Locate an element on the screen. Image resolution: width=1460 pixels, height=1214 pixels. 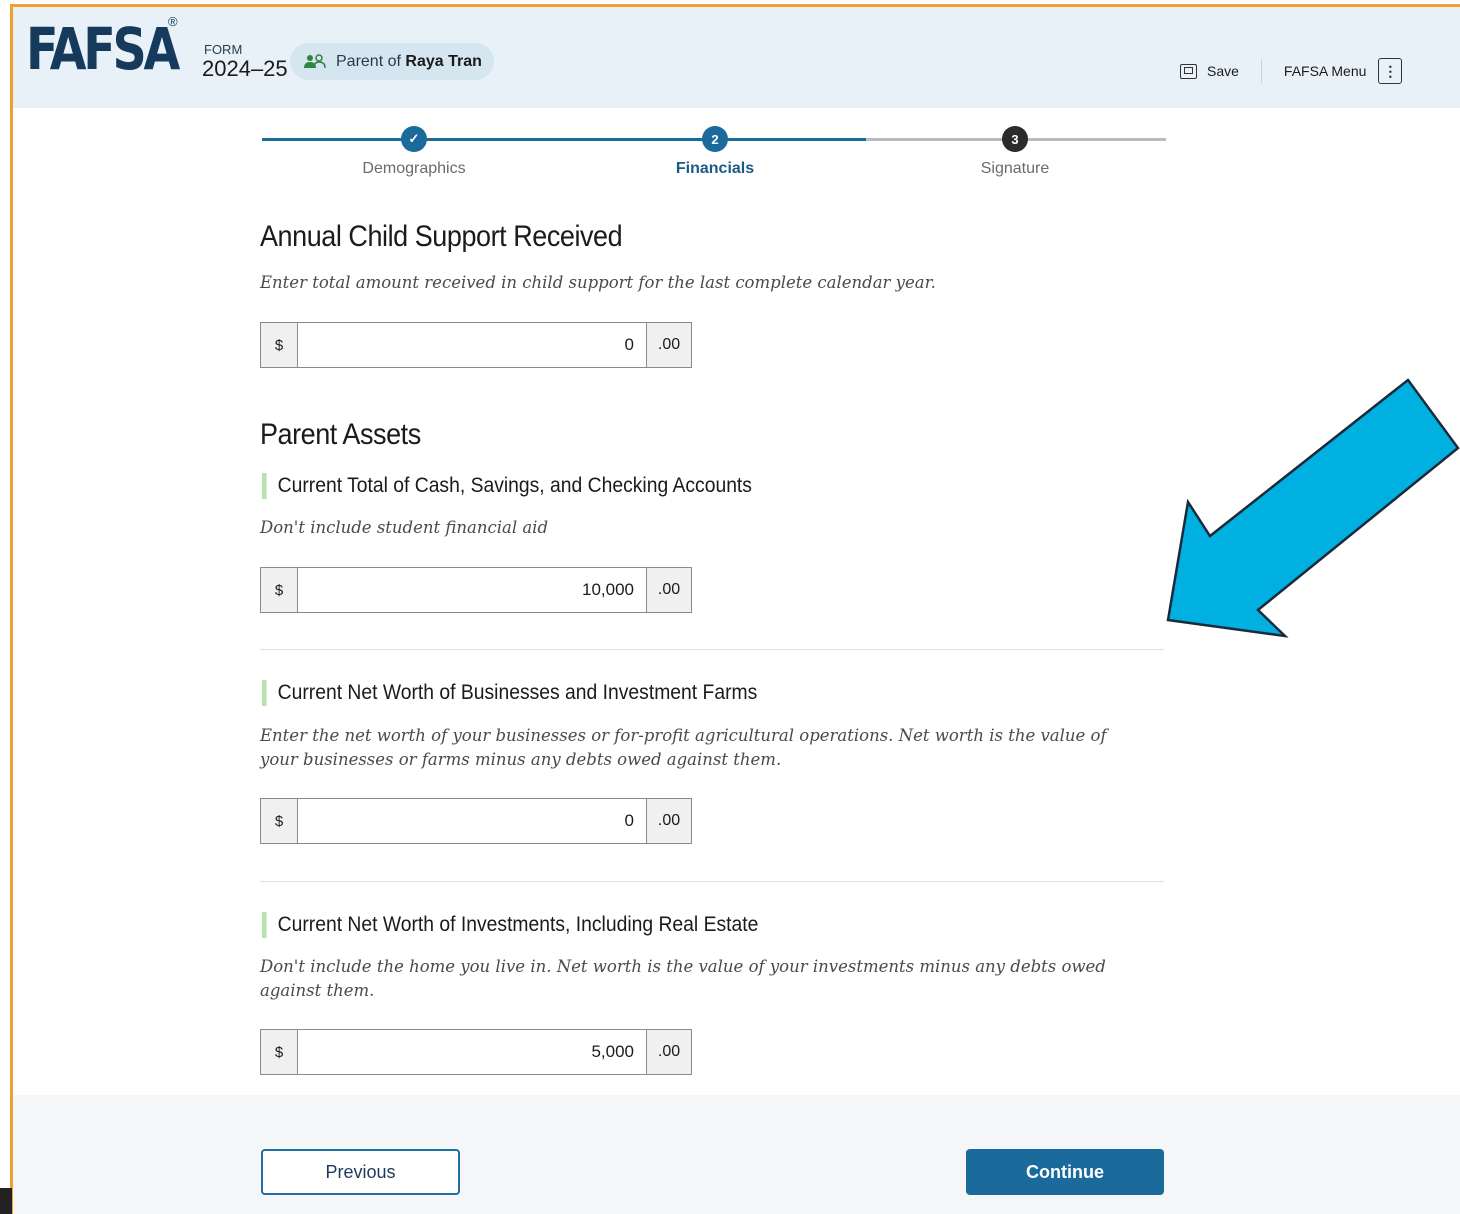
fafsa-menu-label: FAFSA Menu is located at coordinates (1325, 71).